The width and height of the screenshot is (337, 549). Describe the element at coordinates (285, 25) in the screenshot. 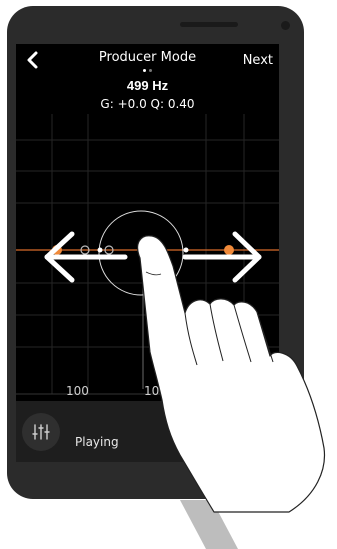

I see `phone-camera` at that location.